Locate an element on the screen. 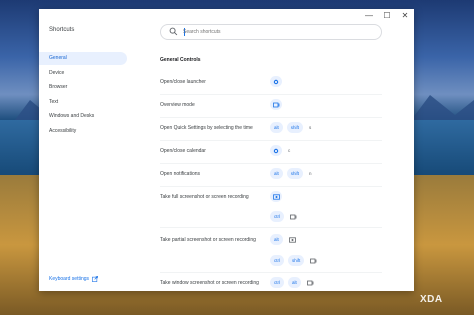  shortcut-label: Open notifications is located at coordinates (180, 174).